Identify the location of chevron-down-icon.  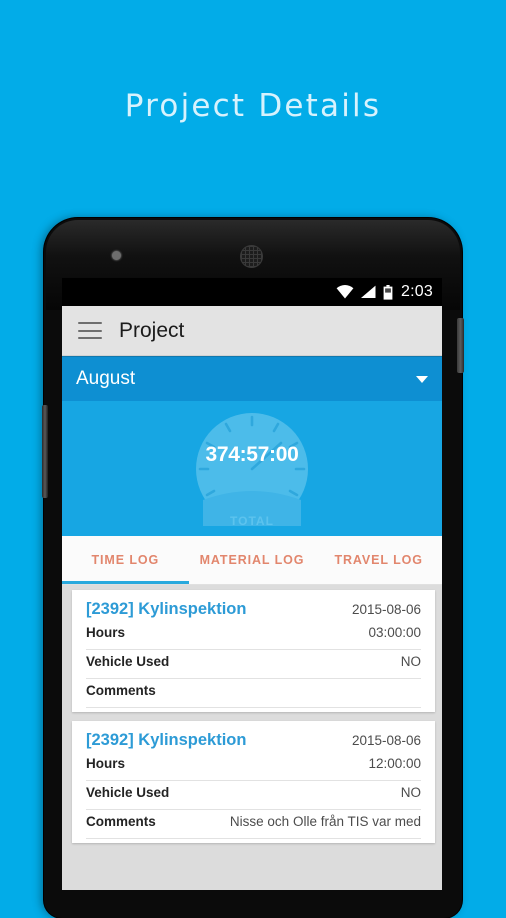
(422, 379).